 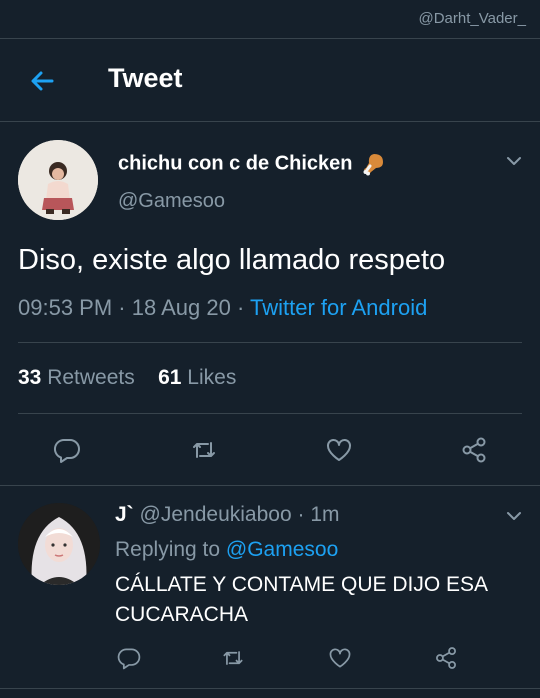 I want to click on tweet-time: 09:53 PM, so click(x=65, y=307).